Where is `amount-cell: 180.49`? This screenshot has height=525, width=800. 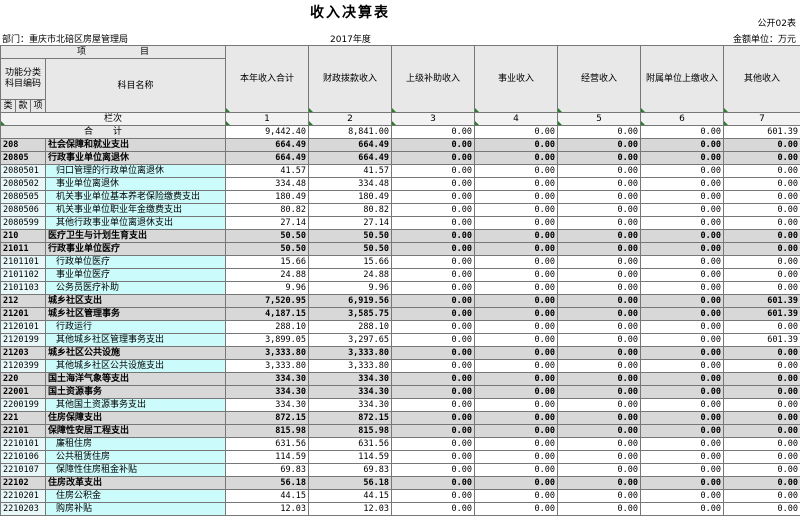 amount-cell: 180.49 is located at coordinates (350, 197).